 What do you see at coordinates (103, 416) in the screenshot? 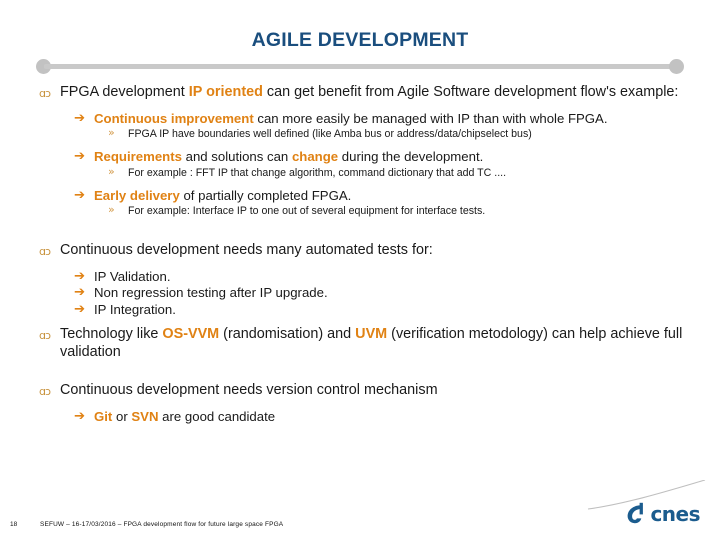
I see `highlight-git: Git` at bounding box center [103, 416].